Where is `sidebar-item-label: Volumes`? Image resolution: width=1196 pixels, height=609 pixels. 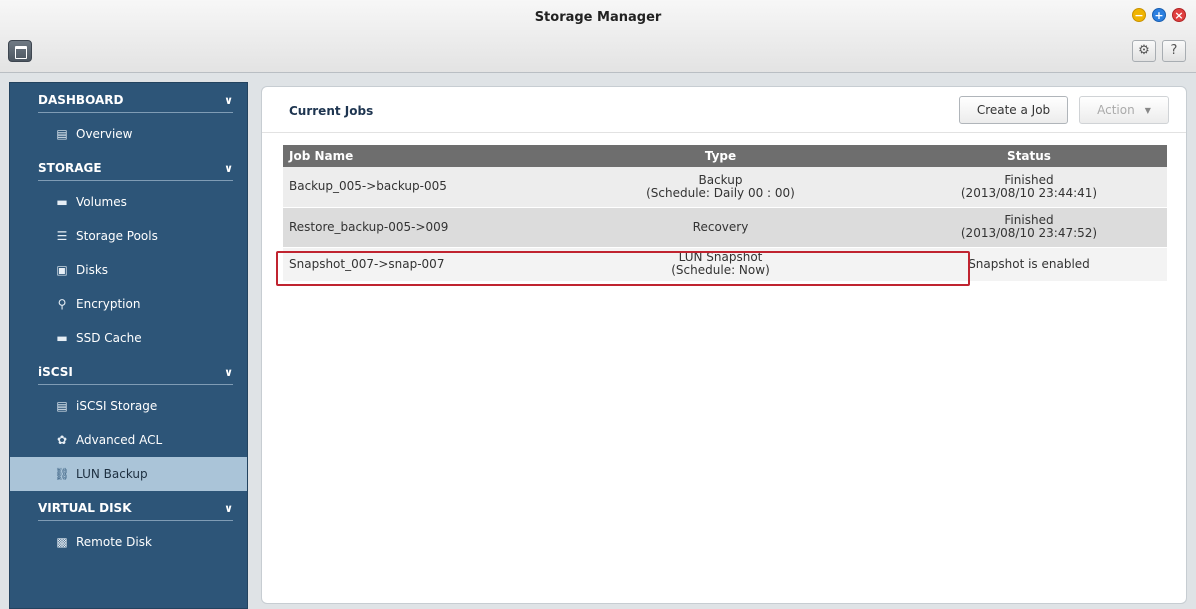 sidebar-item-label: Volumes is located at coordinates (101, 202).